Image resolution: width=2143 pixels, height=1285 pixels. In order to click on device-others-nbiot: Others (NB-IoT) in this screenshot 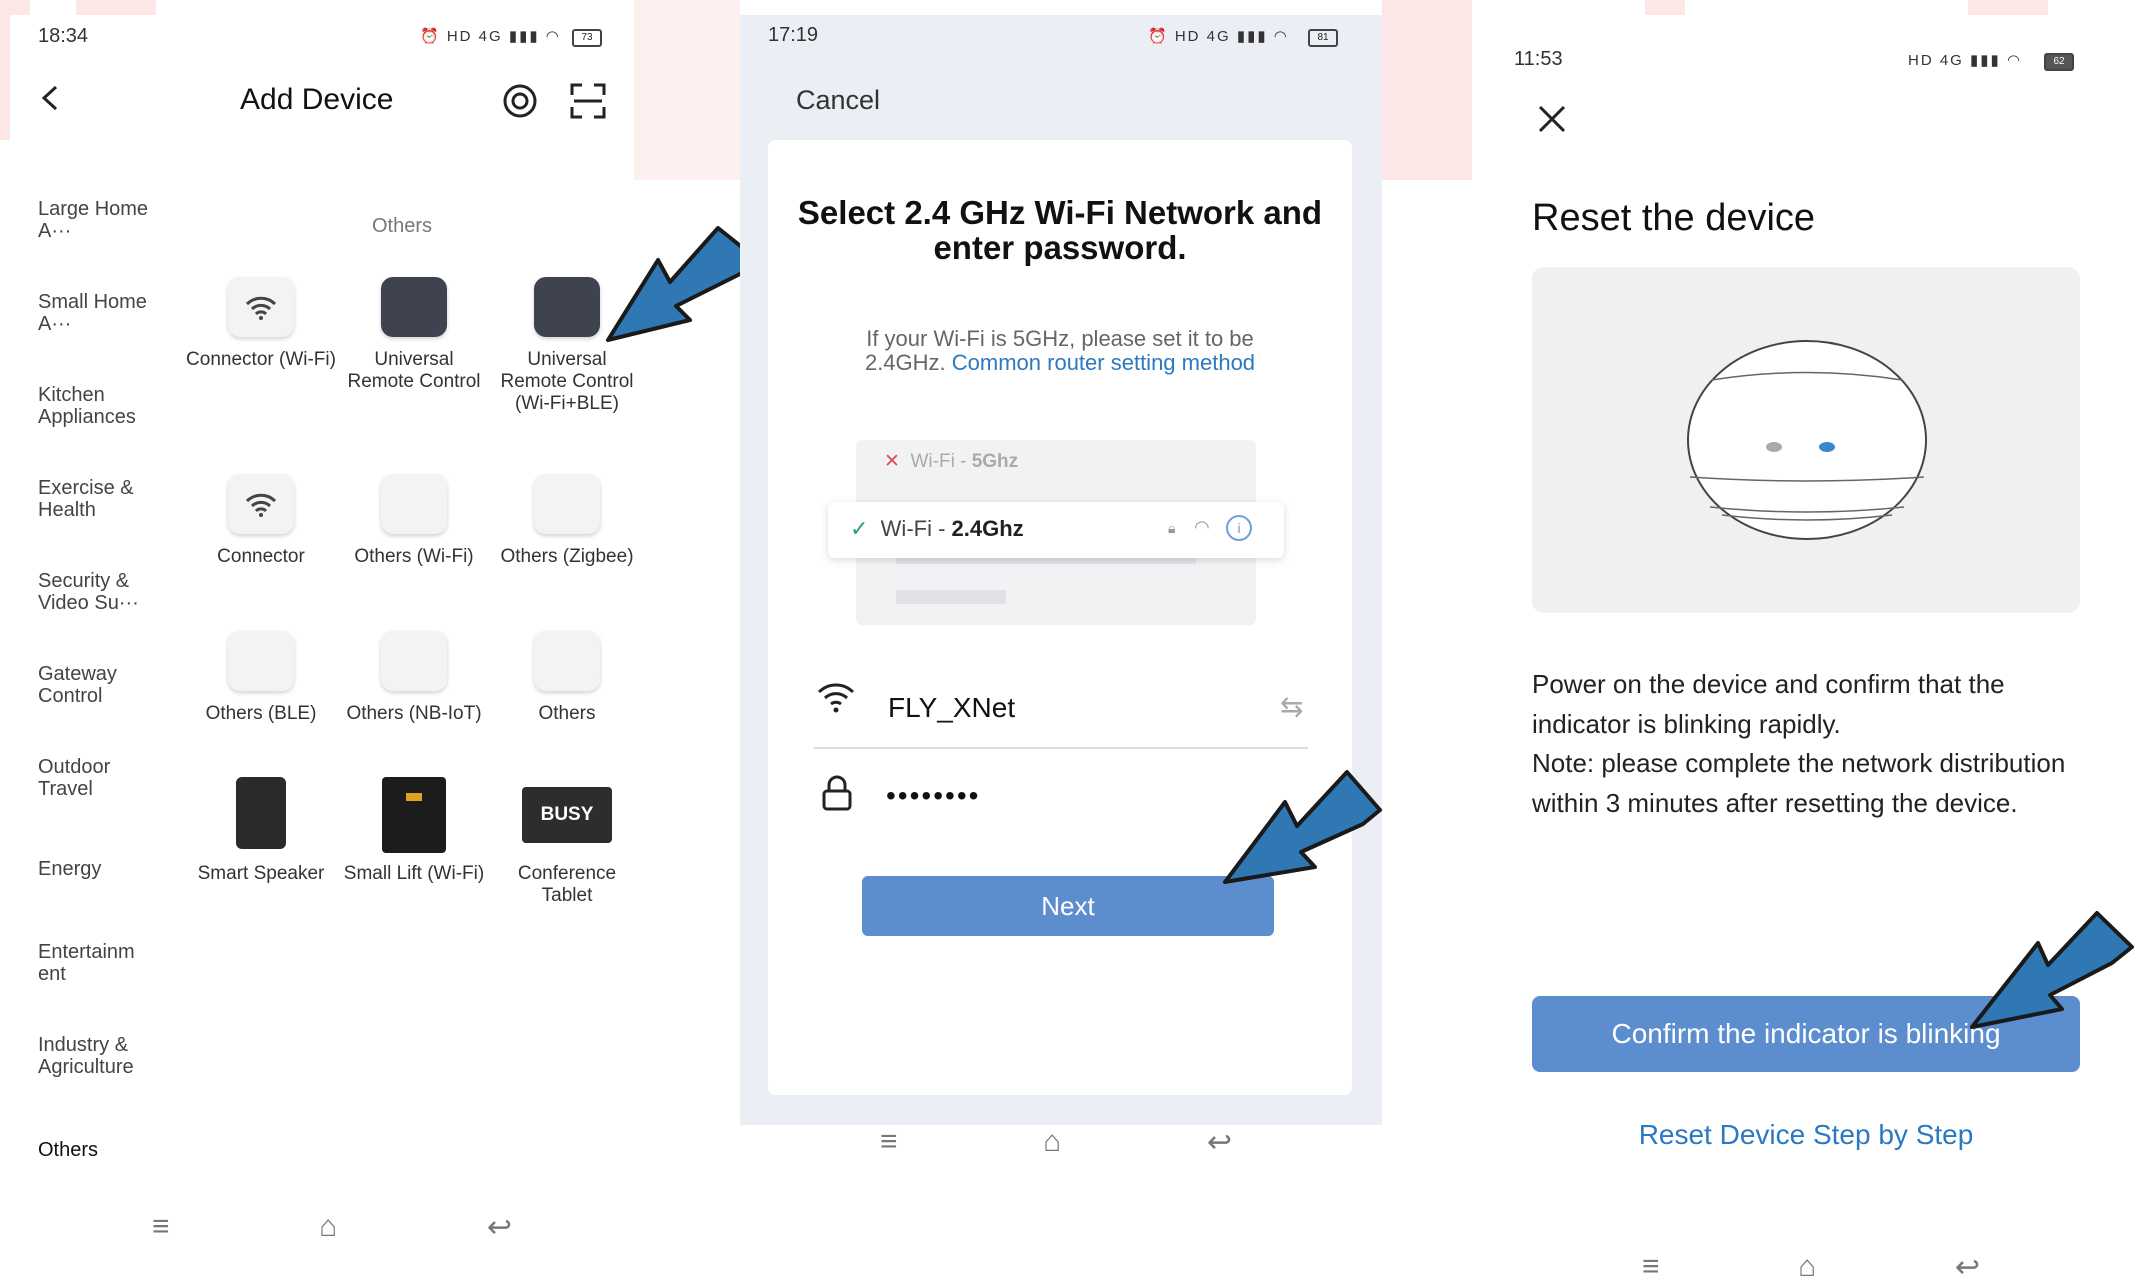, I will do `click(414, 678)`.